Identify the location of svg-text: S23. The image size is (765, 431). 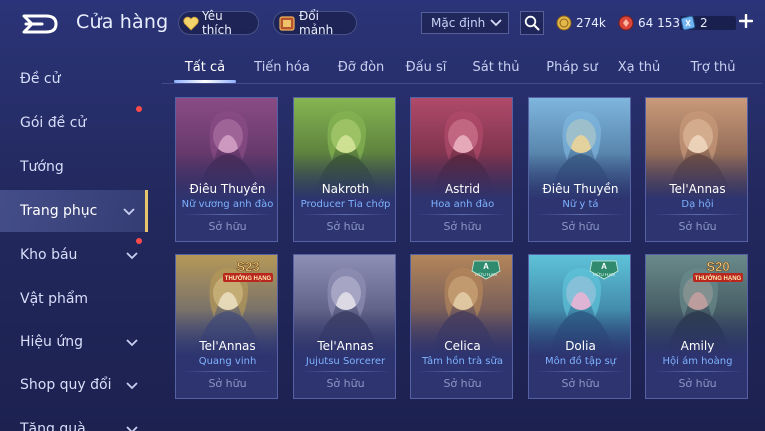
(247, 266).